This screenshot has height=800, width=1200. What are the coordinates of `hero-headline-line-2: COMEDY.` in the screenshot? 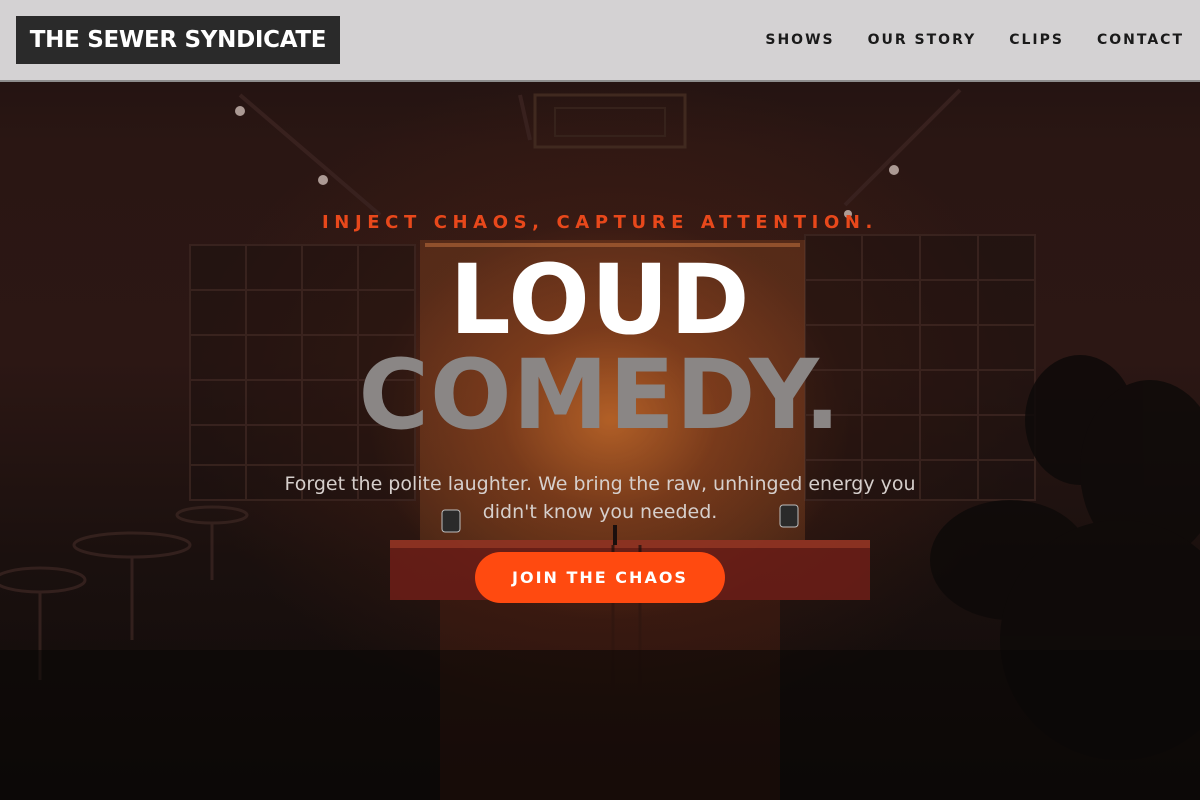 It's located at (600, 395).